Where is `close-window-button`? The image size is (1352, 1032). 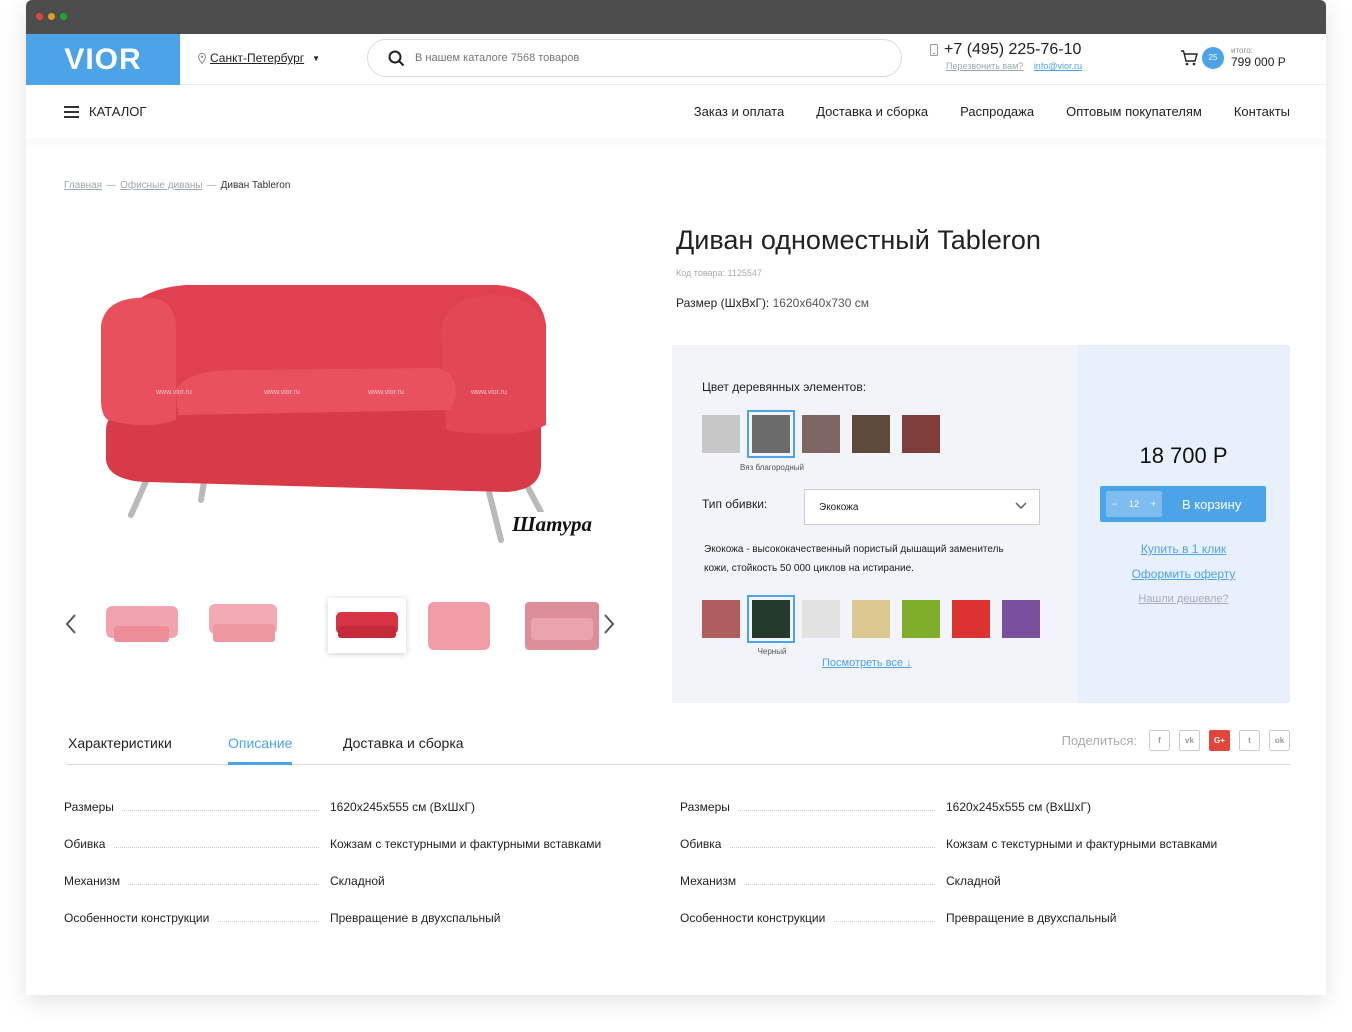 close-window-button is located at coordinates (39, 16).